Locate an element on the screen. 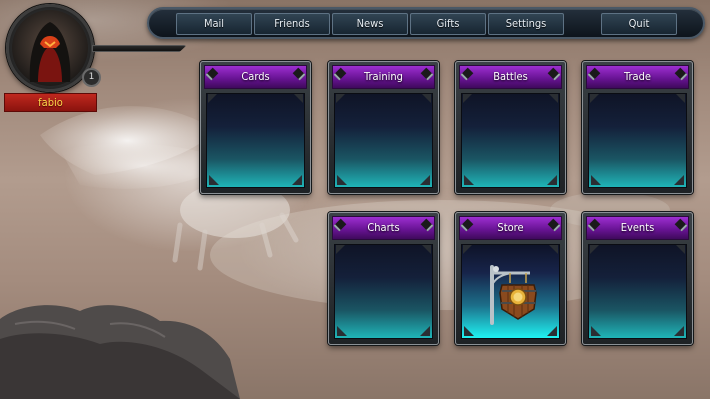 The height and width of the screenshot is (399, 710). store-tile: Store is located at coordinates (510, 278).